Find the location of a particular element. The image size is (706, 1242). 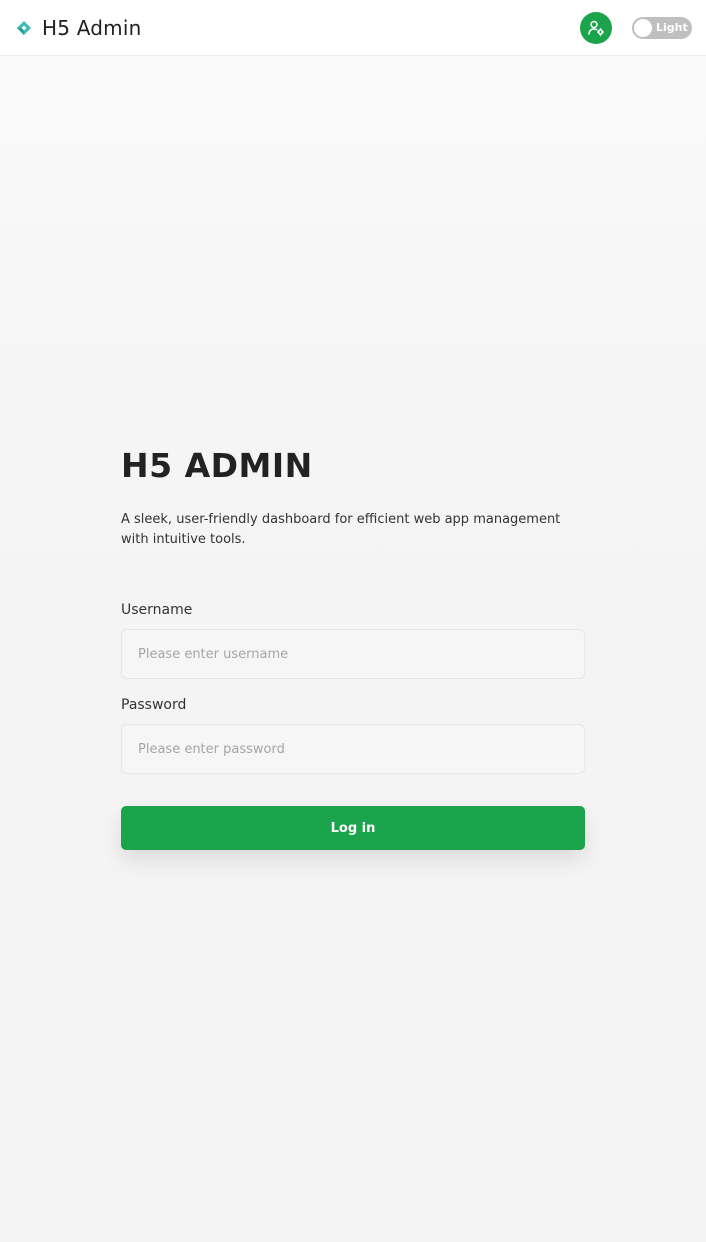

top-navbar: H5 Admin Light is located at coordinates (353, 28).